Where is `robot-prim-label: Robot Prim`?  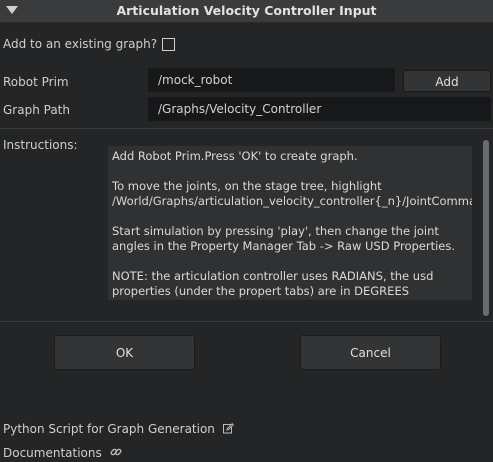
robot-prim-label: Robot Prim is located at coordinates (36, 82).